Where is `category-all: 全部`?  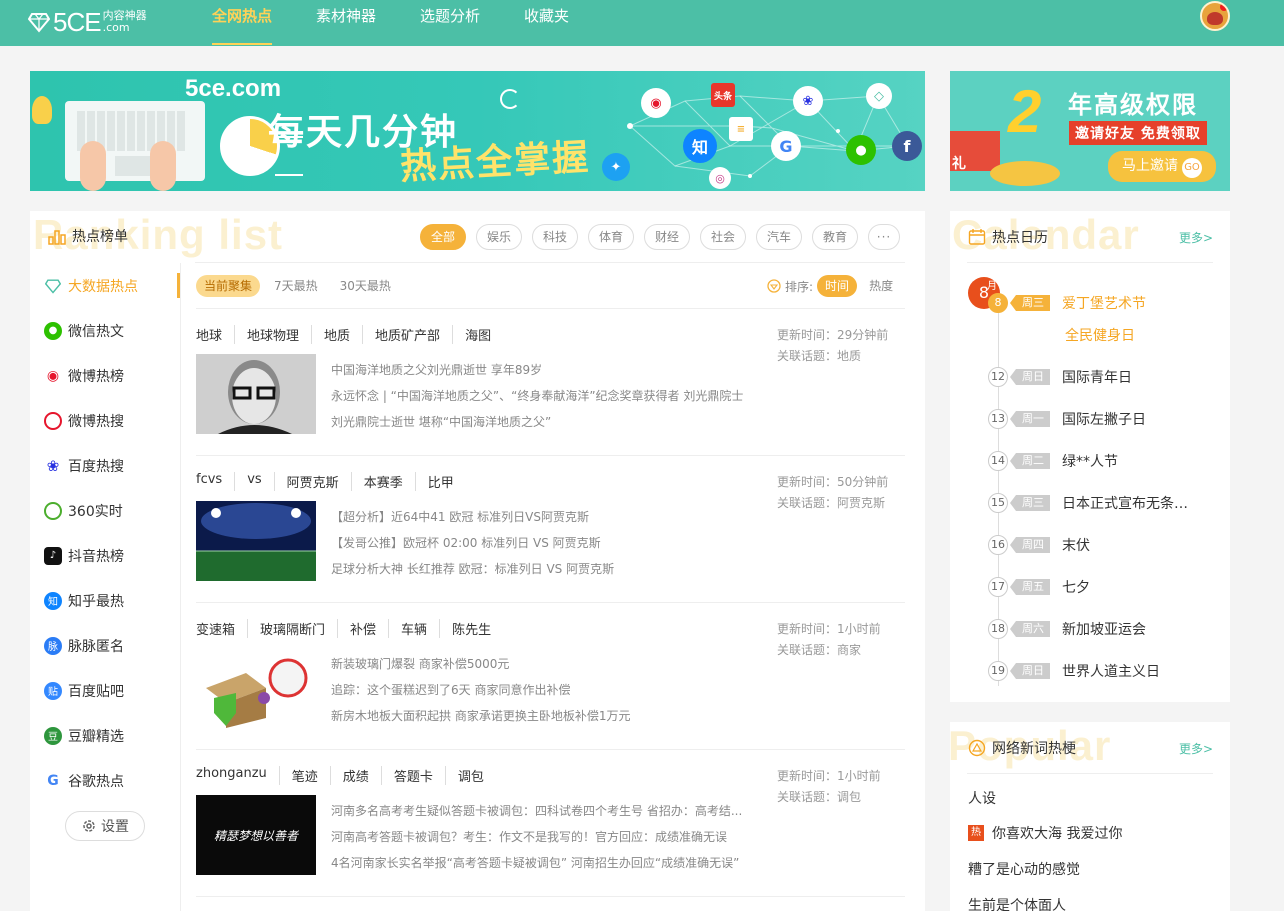 category-all: 全部 is located at coordinates (443, 237).